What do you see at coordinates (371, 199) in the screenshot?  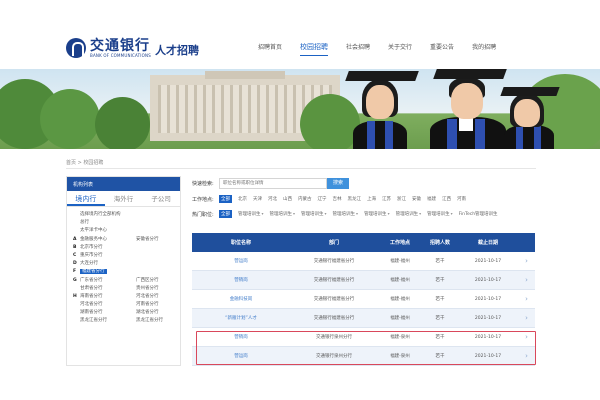 I see `location-chip: 上海` at bounding box center [371, 199].